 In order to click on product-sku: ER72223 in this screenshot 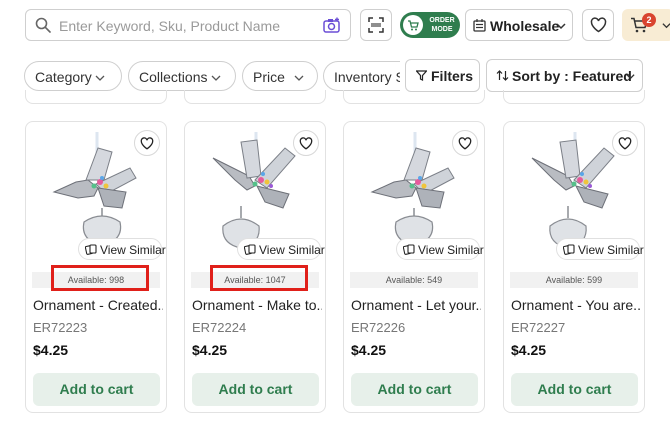, I will do `click(60, 327)`.